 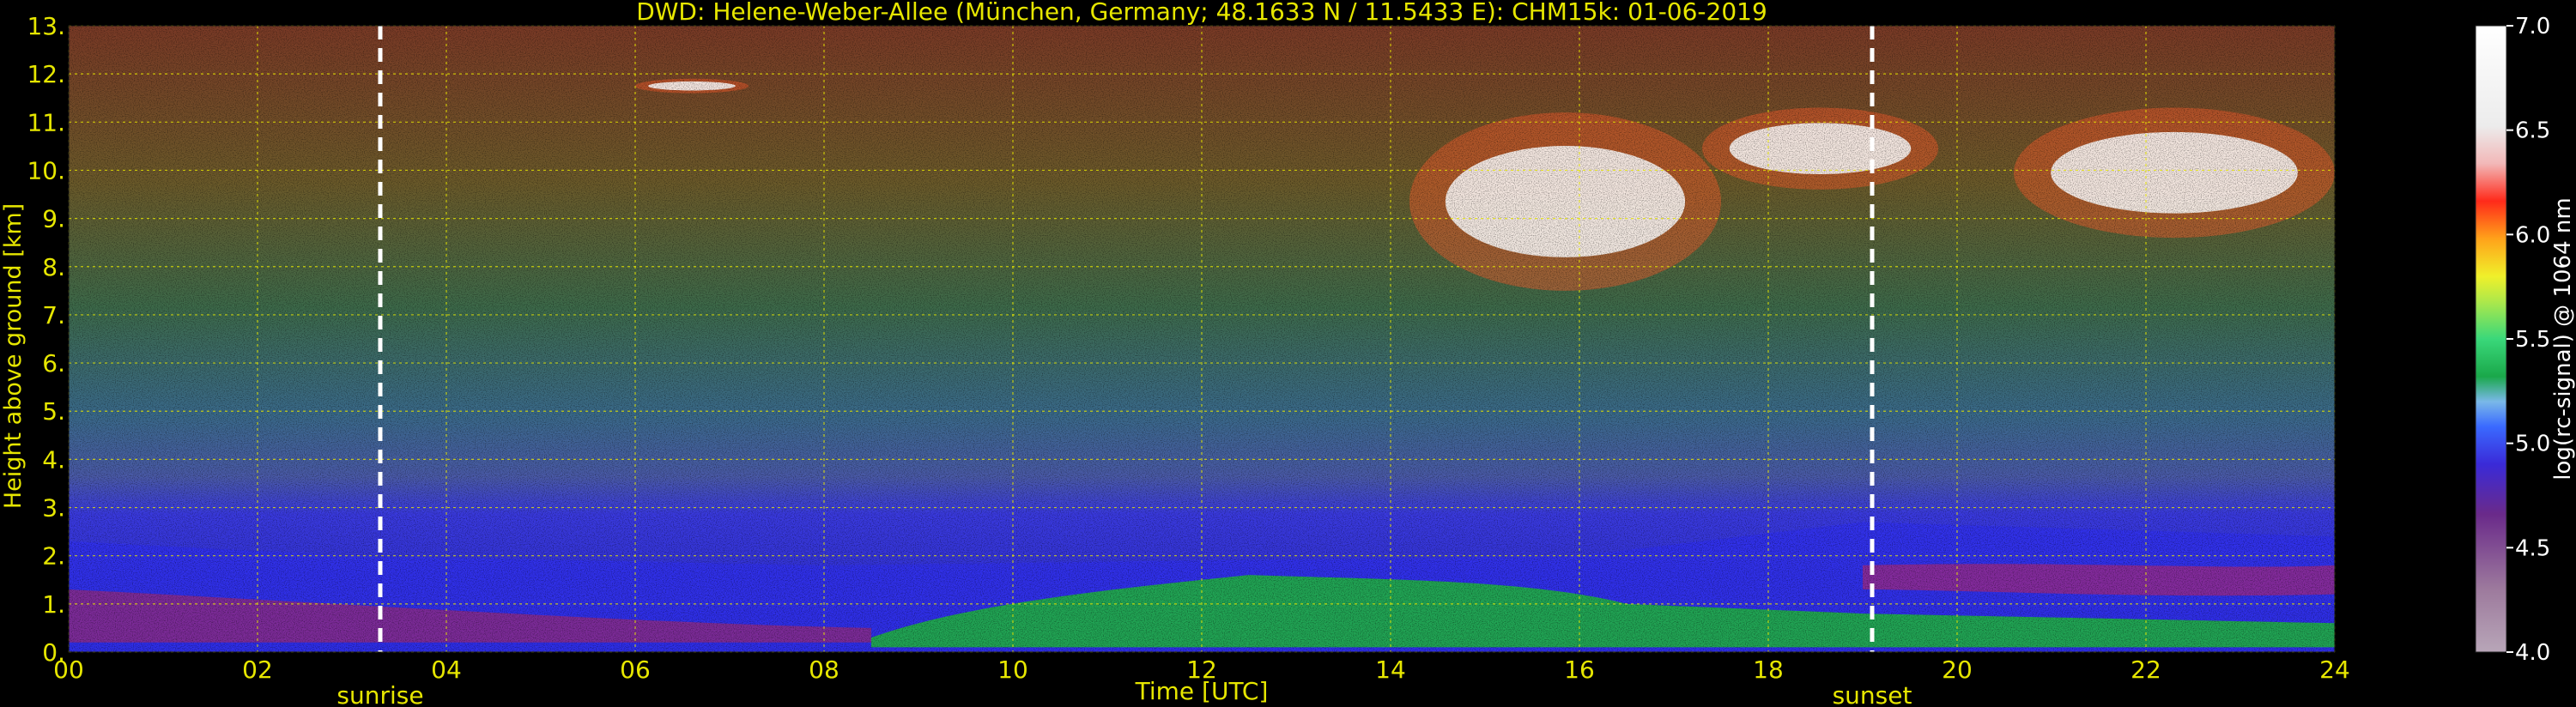 I want to click on colorbar-tick-label: 5.0, so click(x=2532, y=444).